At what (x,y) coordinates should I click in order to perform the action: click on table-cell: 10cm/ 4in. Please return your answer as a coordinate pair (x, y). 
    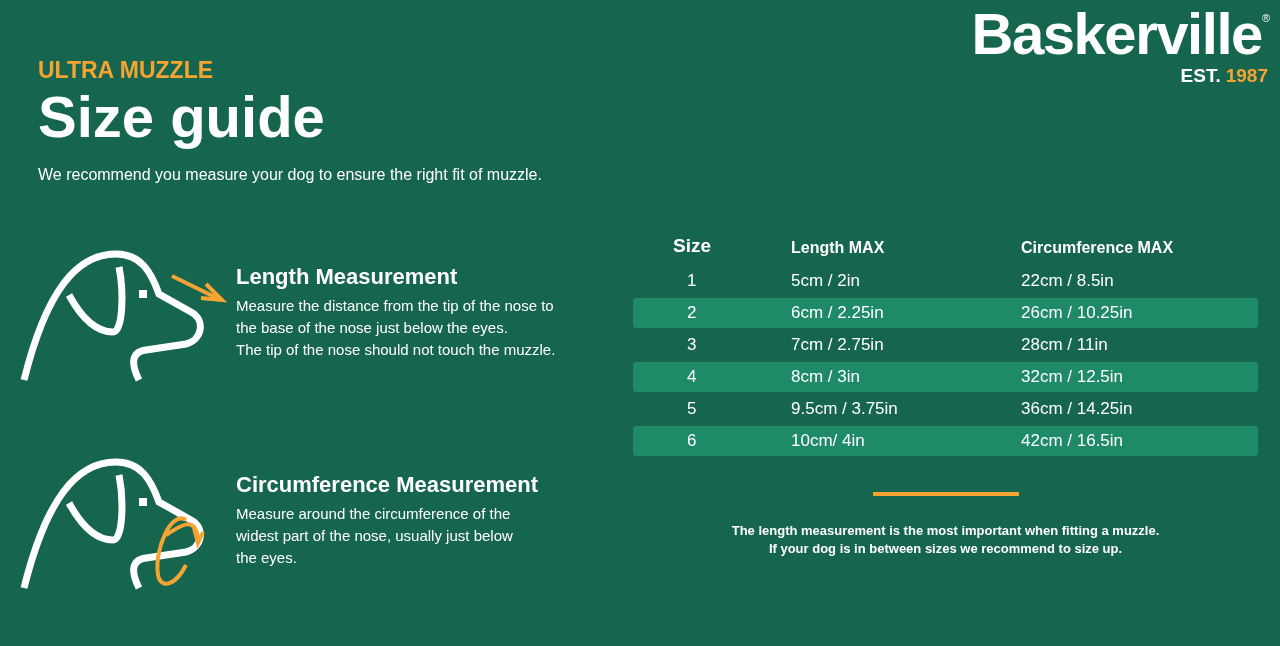
    Looking at the image, I should click on (828, 441).